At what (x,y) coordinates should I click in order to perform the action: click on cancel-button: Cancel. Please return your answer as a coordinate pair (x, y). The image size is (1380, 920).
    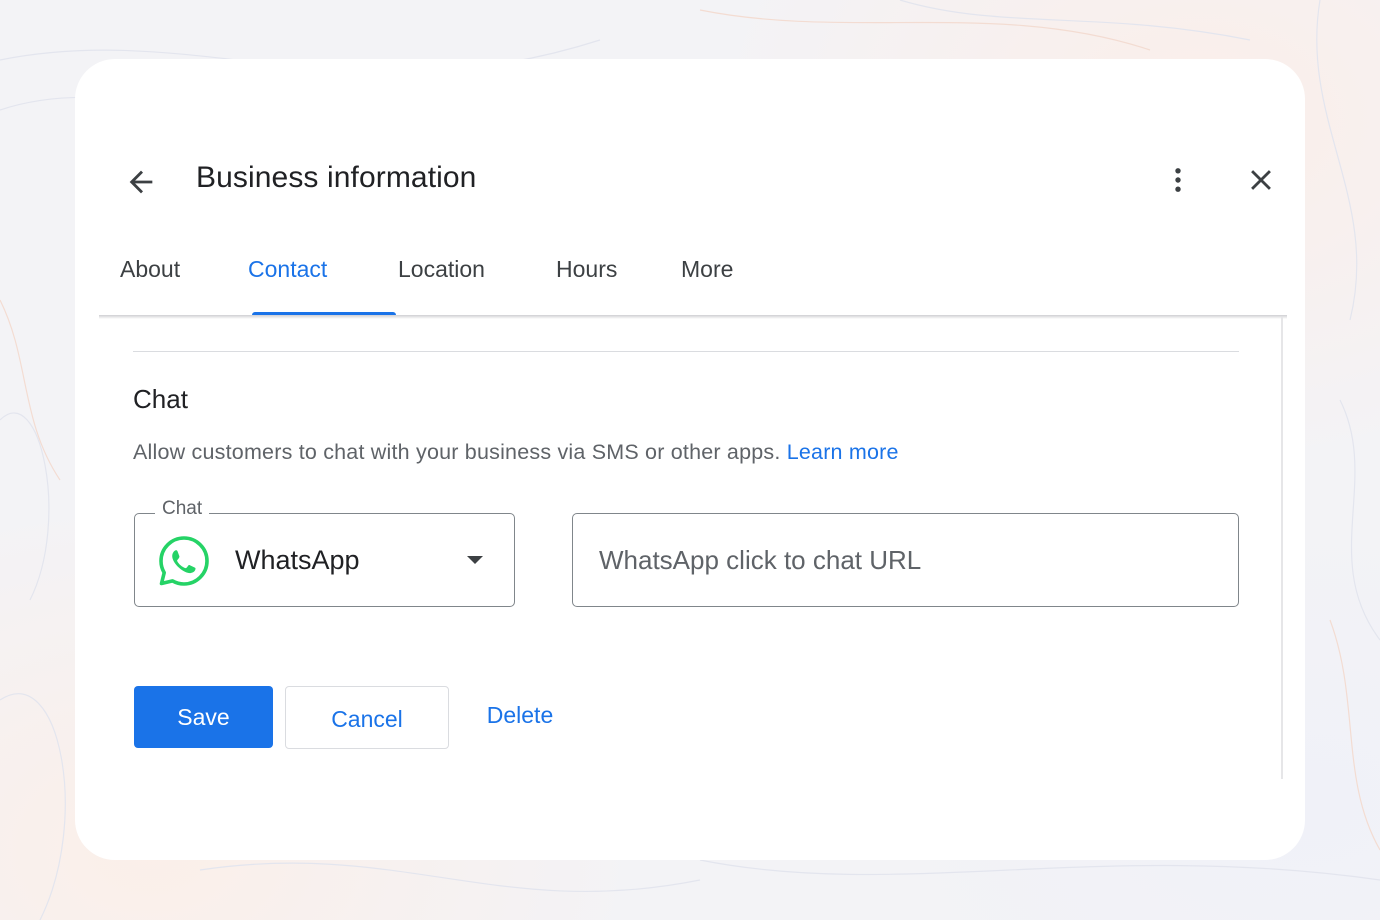
    Looking at the image, I should click on (367, 717).